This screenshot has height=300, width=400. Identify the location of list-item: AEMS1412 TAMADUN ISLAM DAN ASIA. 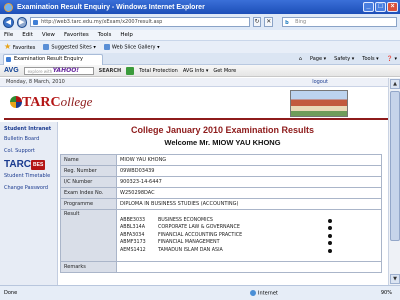
(249, 251).